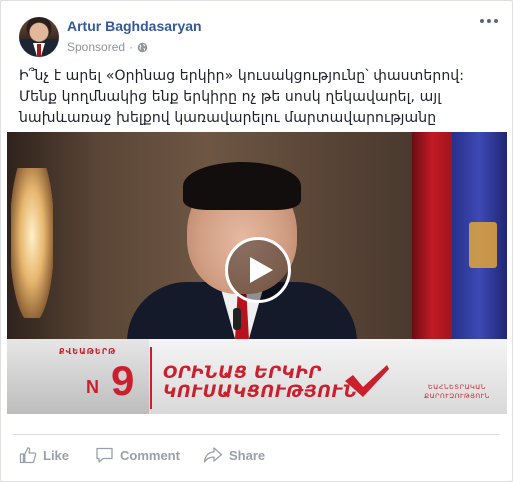 This screenshot has width=513, height=482. Describe the element at coordinates (96, 47) in the screenshot. I see `sponsored-label: Sponsored` at that location.